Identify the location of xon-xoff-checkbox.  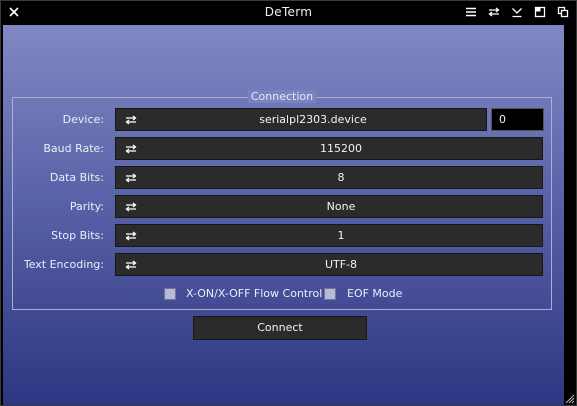
(170, 294).